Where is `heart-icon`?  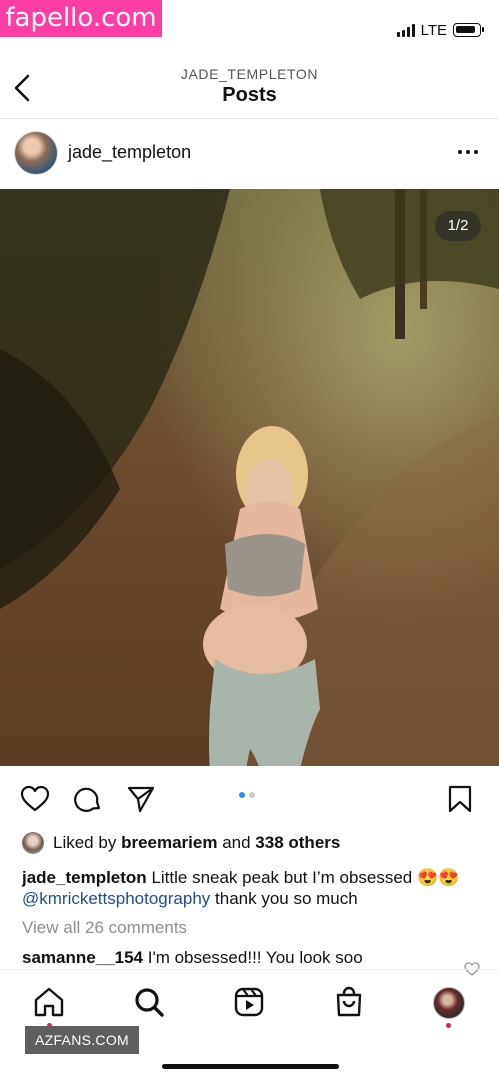 heart-icon is located at coordinates (35, 799).